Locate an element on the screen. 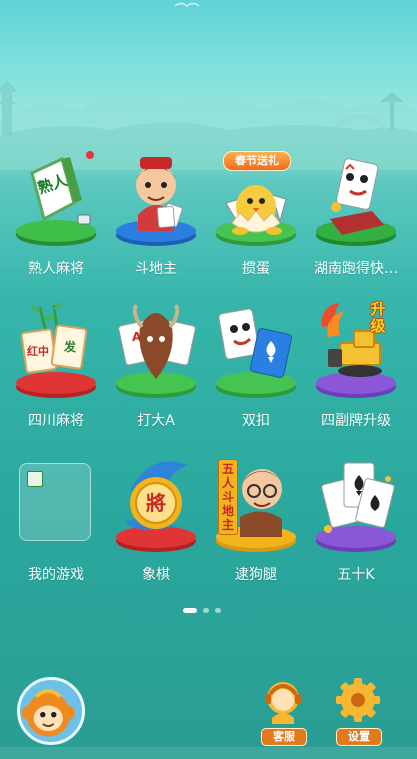 The image size is (417, 759). game-label: 四副牌升级 is located at coordinates (356, 421).